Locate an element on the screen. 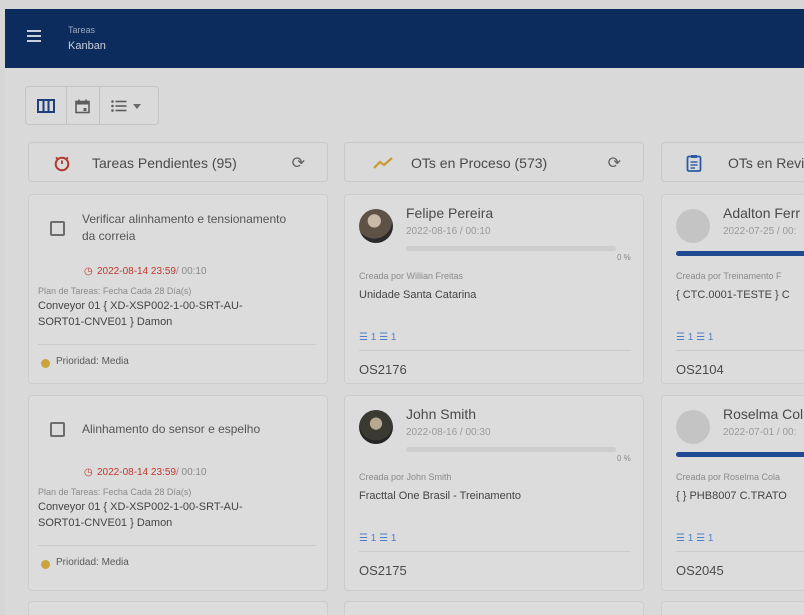 The width and height of the screenshot is (804, 615). assignee-name: John Smith is located at coordinates (441, 414).